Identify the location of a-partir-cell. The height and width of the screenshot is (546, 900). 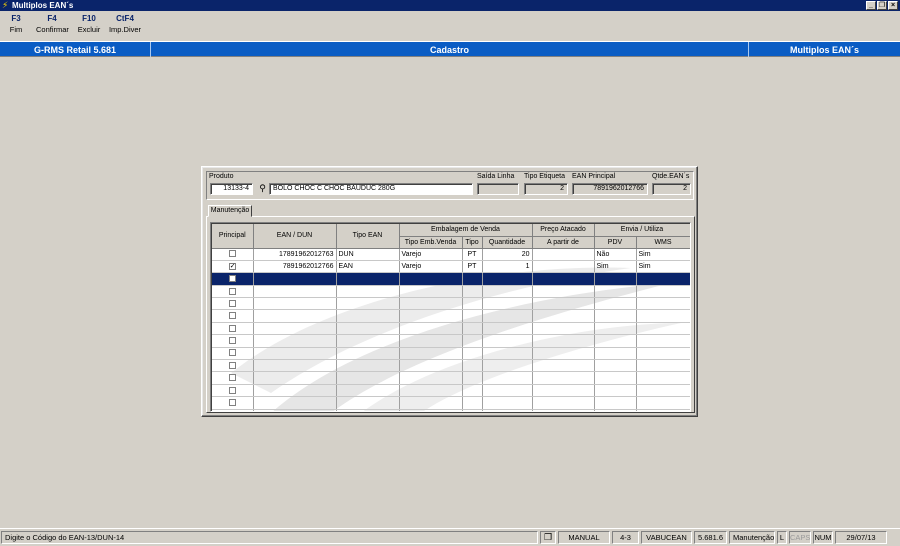
(563, 267).